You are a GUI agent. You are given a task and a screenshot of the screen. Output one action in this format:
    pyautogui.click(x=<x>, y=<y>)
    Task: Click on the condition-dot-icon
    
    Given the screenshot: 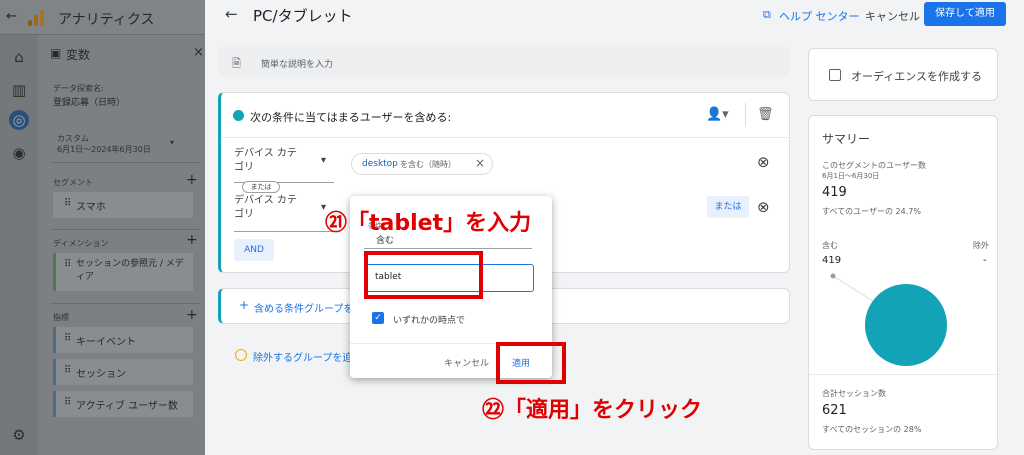 What is the action you would take?
    pyautogui.click(x=238, y=115)
    